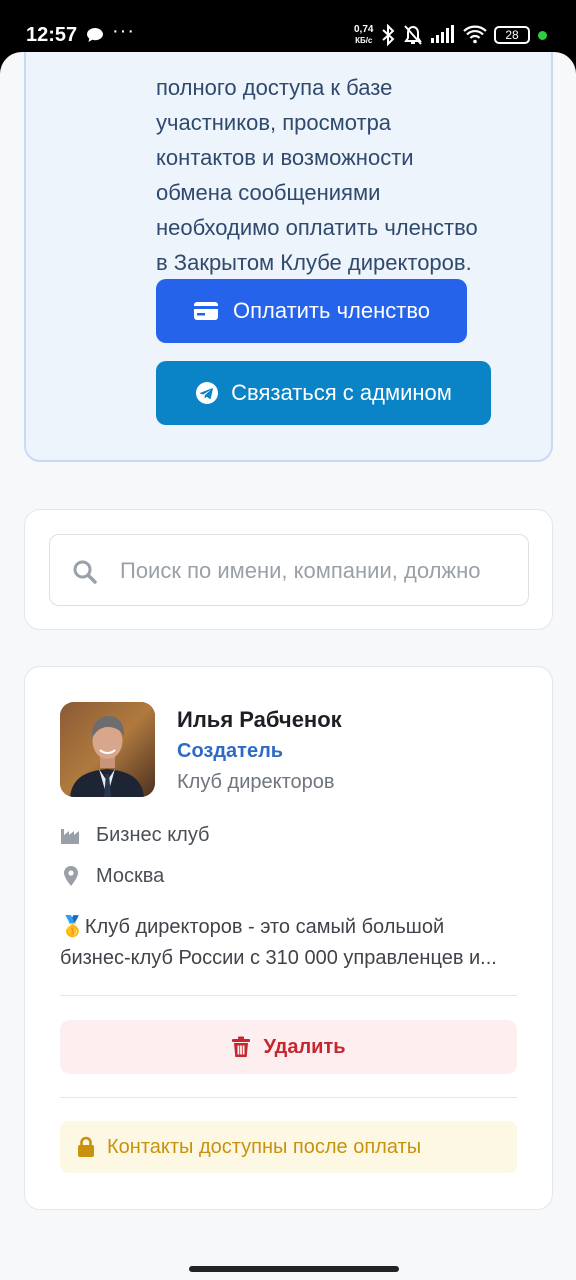 This screenshot has height=1280, width=576. Describe the element at coordinates (85, 572) in the screenshot. I see `search-icon` at that location.